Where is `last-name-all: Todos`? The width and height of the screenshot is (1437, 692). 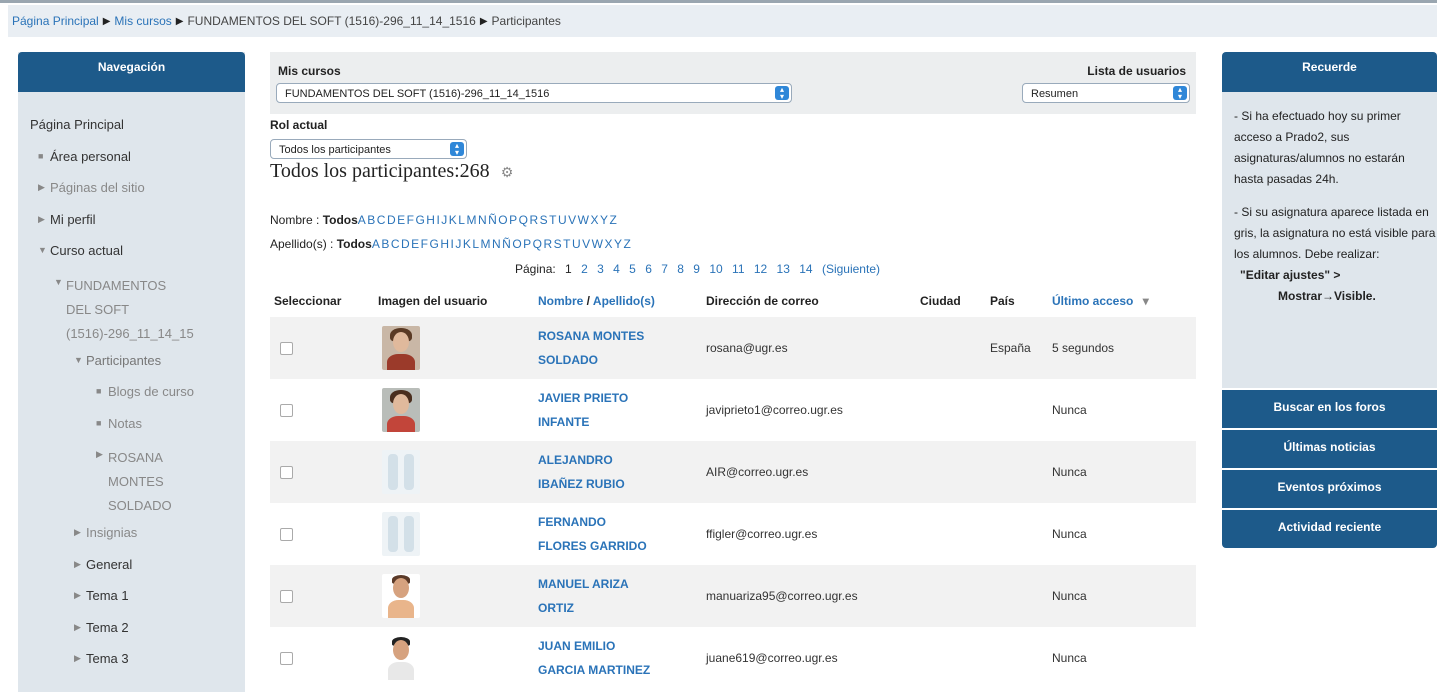 last-name-all: Todos is located at coordinates (354, 244).